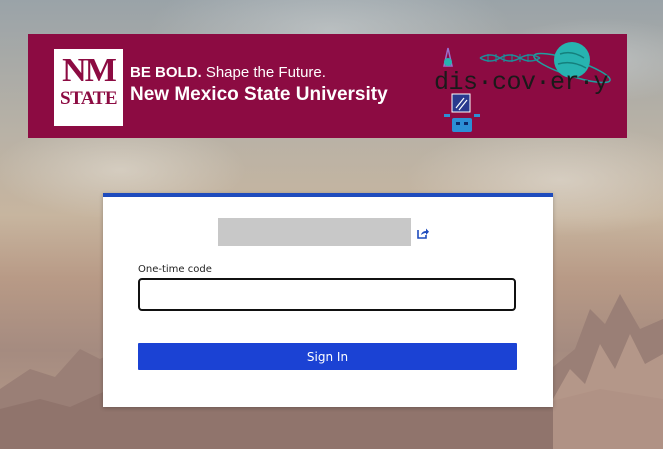 The width and height of the screenshot is (663, 449). What do you see at coordinates (327, 294) in the screenshot?
I see `one-time-code-input` at bounding box center [327, 294].